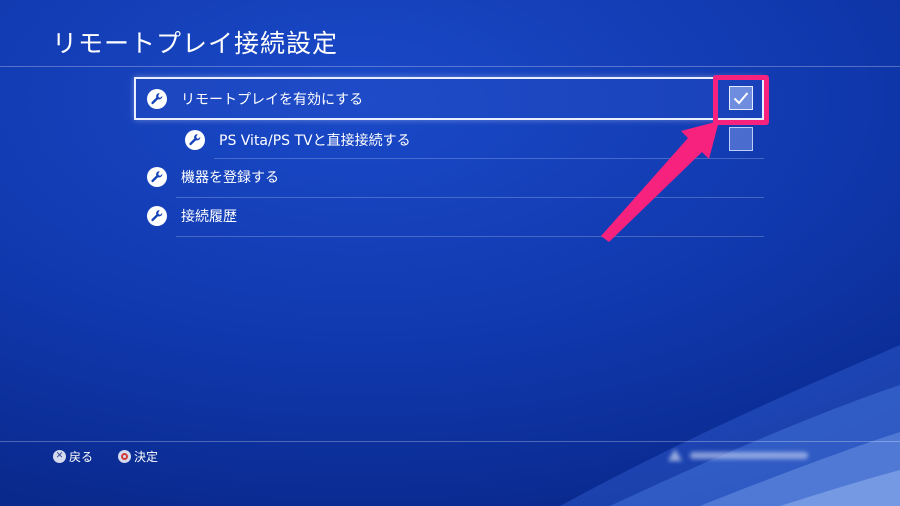  Describe the element at coordinates (450, 441) in the screenshot. I see `footer-divider` at that location.